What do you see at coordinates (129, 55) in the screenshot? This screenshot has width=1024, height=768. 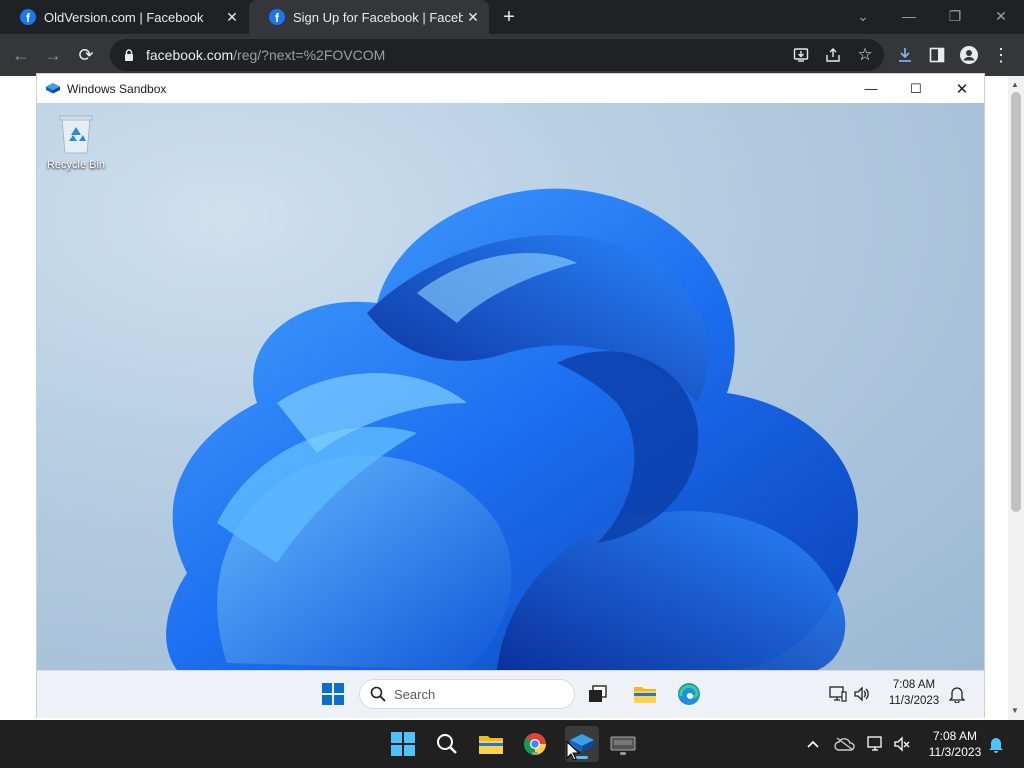 I see `lock-icon` at bounding box center [129, 55].